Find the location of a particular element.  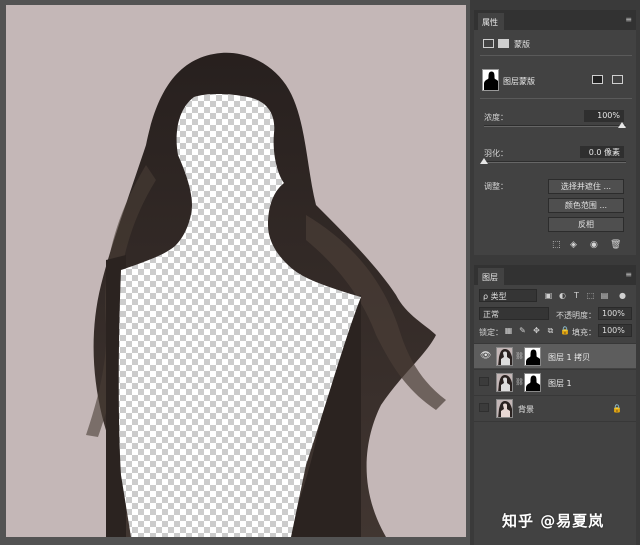

properties-tabbar: 属性 ≡ is located at coordinates (555, 20).